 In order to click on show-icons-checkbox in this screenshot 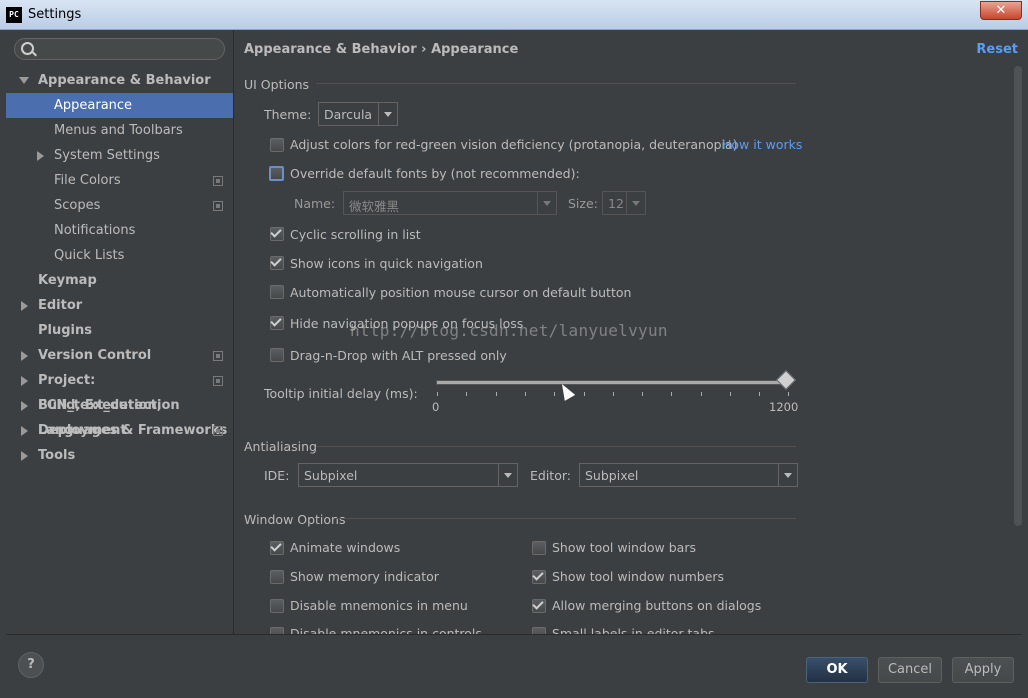, I will do `click(277, 262)`.